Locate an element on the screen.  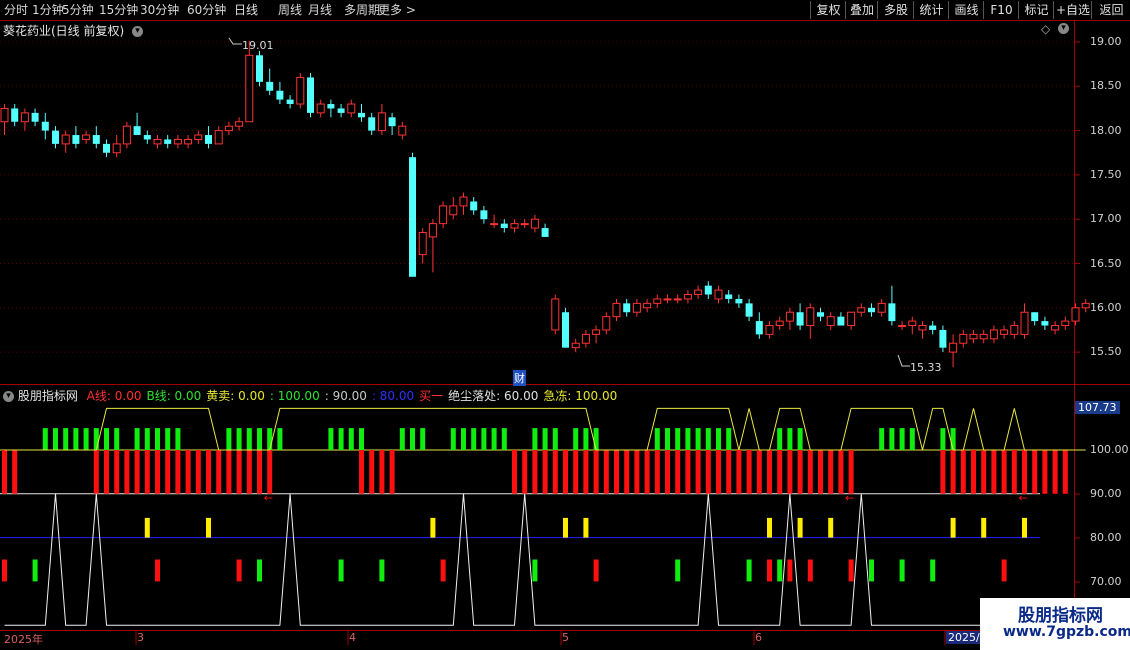
date-tick: 6 is located at coordinates (758, 637).